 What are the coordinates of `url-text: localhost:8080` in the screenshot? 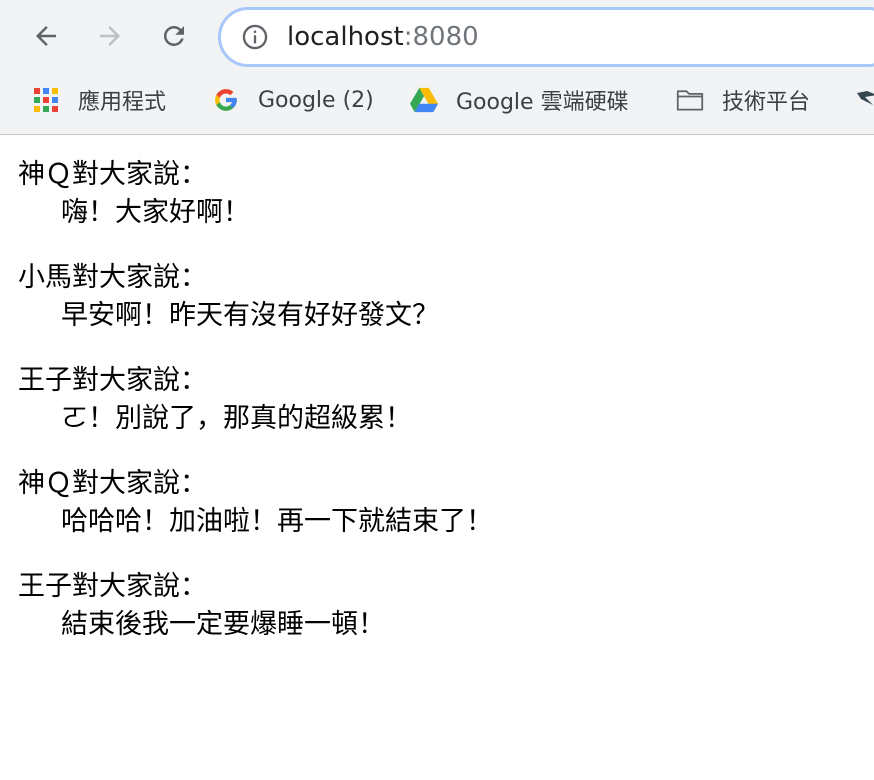 It's located at (383, 37).